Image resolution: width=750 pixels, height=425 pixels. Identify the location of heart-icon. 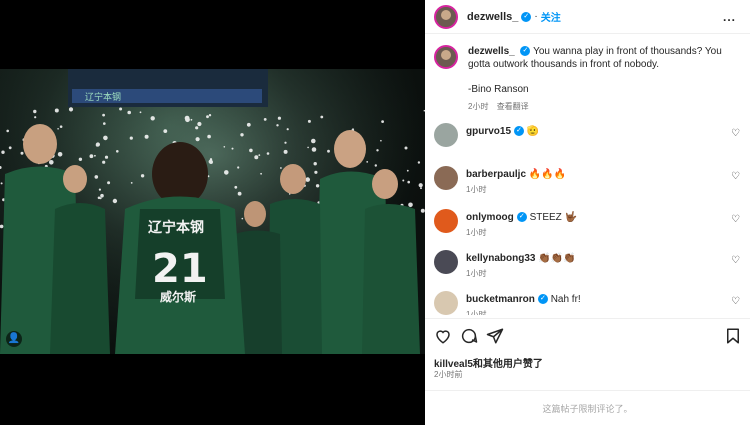
(443, 336).